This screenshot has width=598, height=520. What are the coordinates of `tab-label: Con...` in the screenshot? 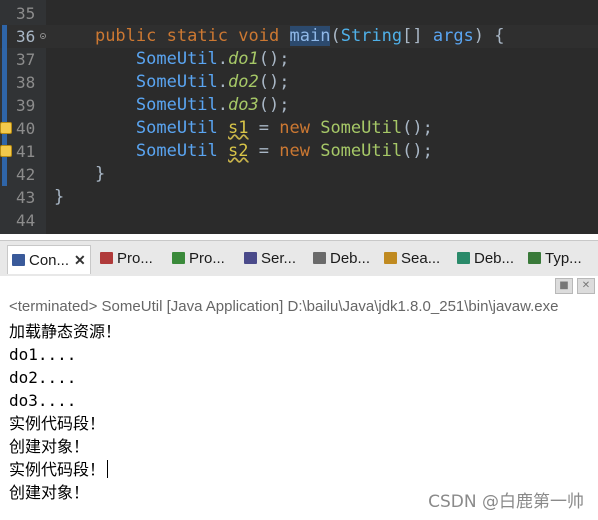 It's located at (49, 260).